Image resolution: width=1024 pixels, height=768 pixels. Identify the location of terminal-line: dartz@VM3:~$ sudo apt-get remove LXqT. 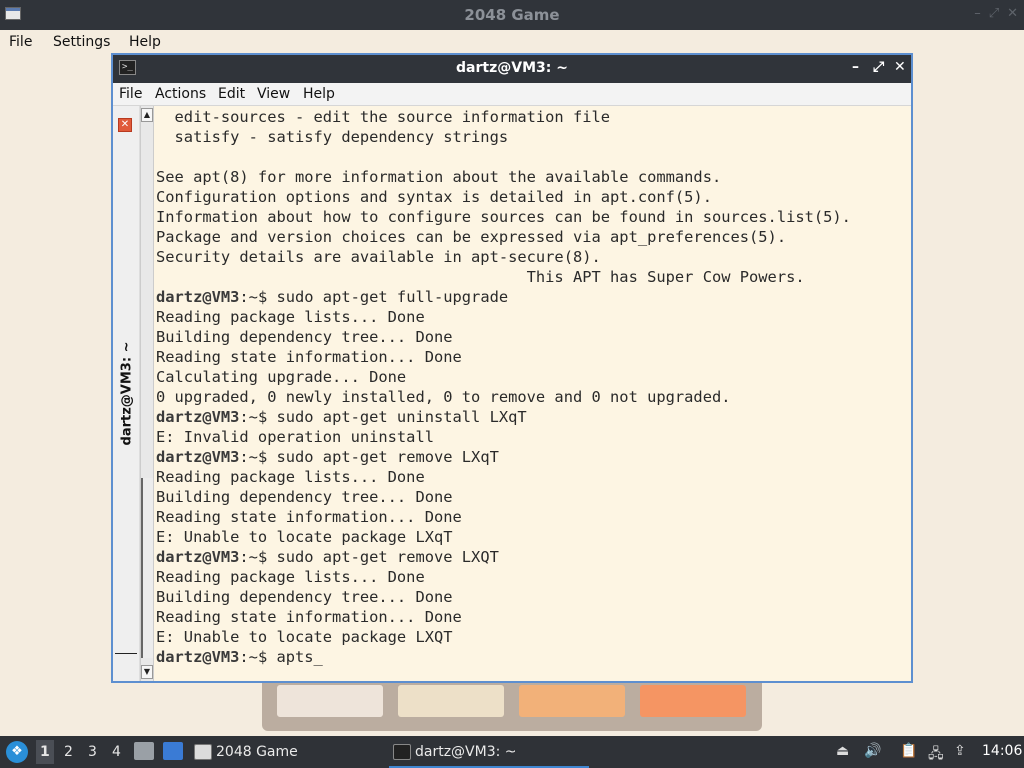
(533, 457).